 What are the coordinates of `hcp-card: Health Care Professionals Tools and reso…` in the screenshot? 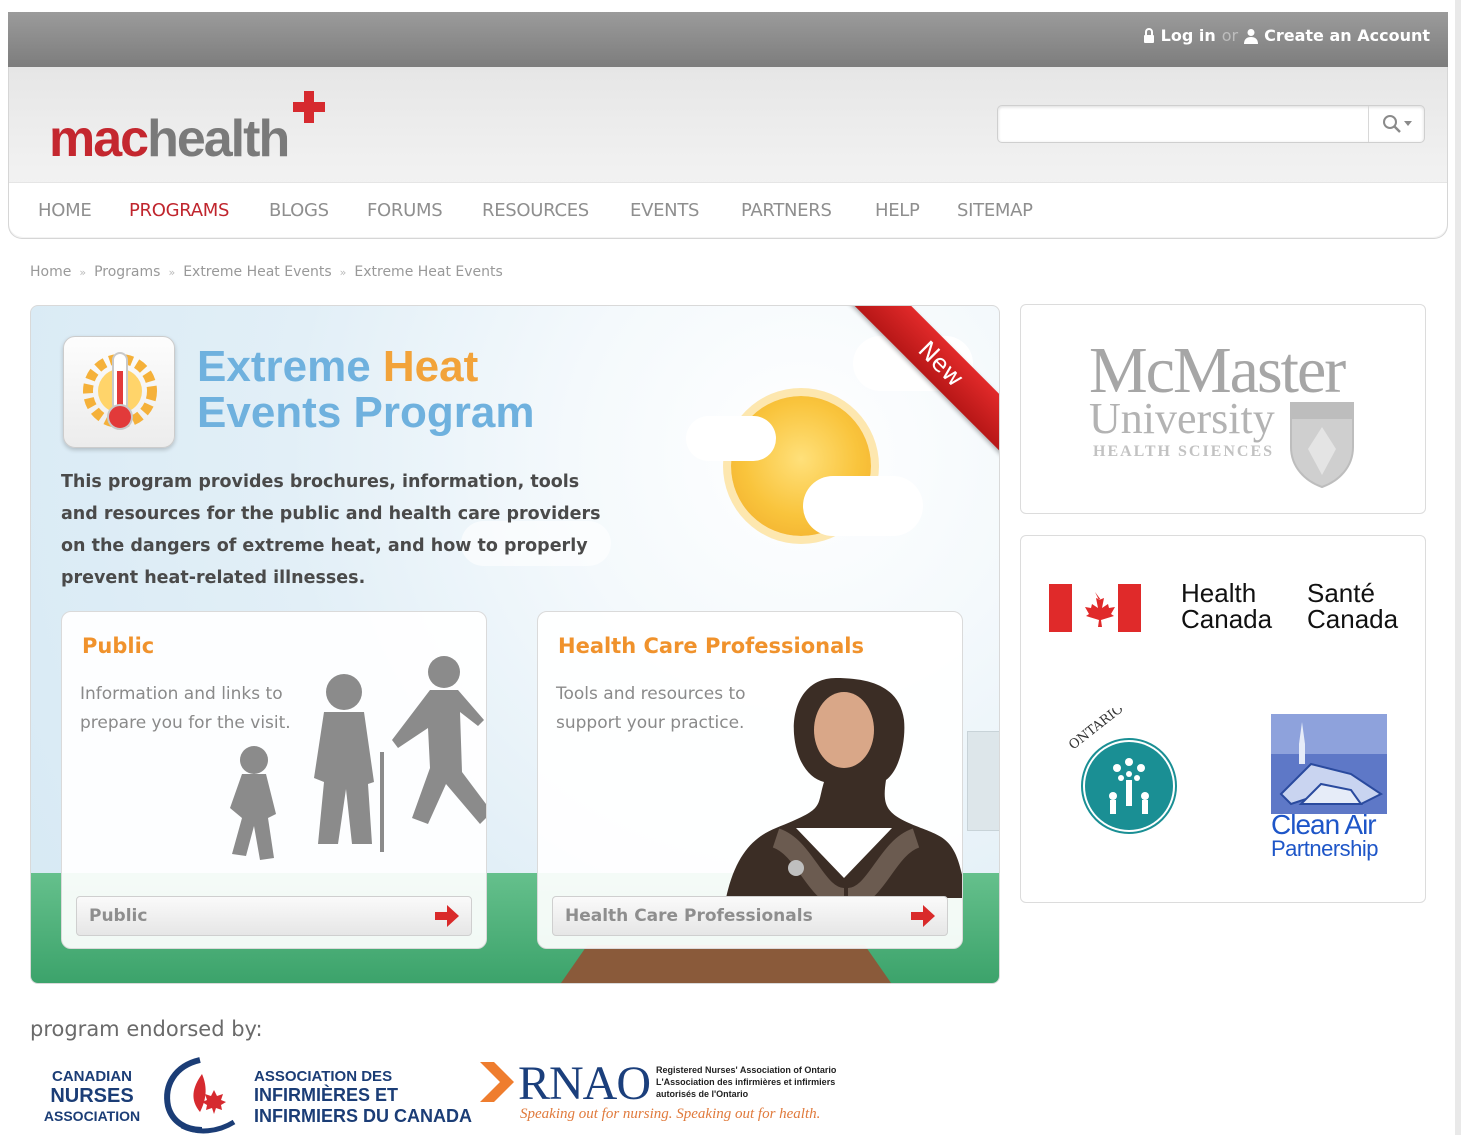 It's located at (750, 780).